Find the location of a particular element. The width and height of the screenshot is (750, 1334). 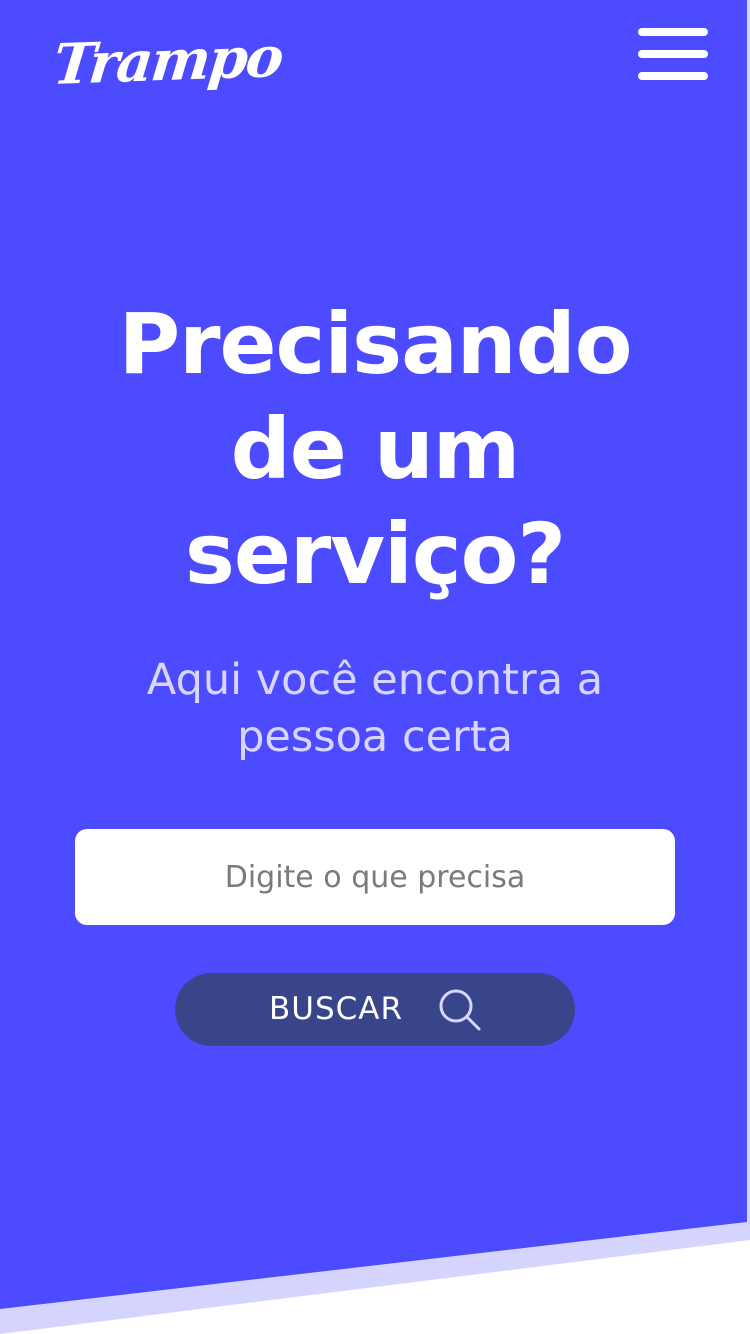

search-input is located at coordinates (375, 877).